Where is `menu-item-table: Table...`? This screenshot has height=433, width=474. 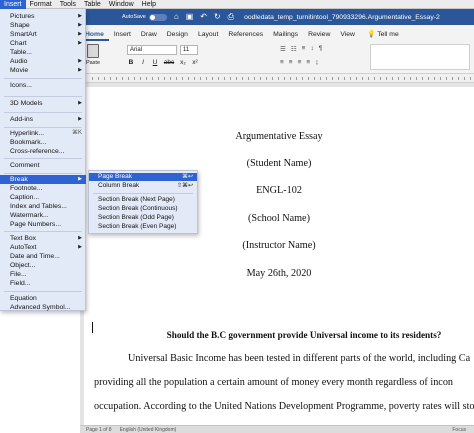
menu-item-table: Table... is located at coordinates (43, 52).